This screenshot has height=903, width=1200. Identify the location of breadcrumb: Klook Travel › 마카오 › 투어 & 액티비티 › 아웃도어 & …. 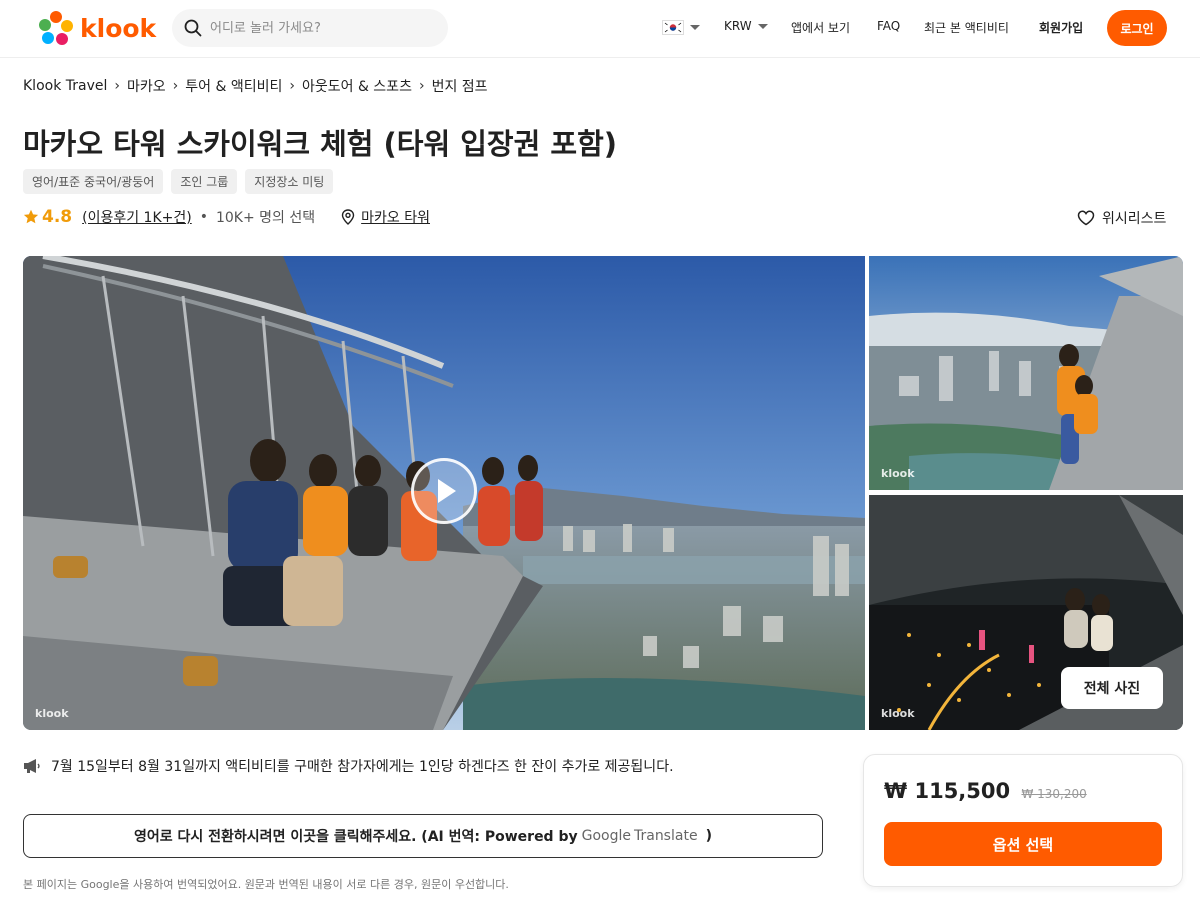
(255, 86).